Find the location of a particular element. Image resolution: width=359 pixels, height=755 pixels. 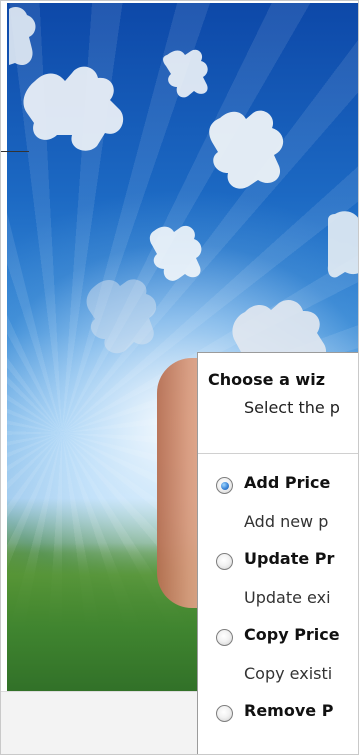

wizard-title: Choose a wiz is located at coordinates (267, 379).